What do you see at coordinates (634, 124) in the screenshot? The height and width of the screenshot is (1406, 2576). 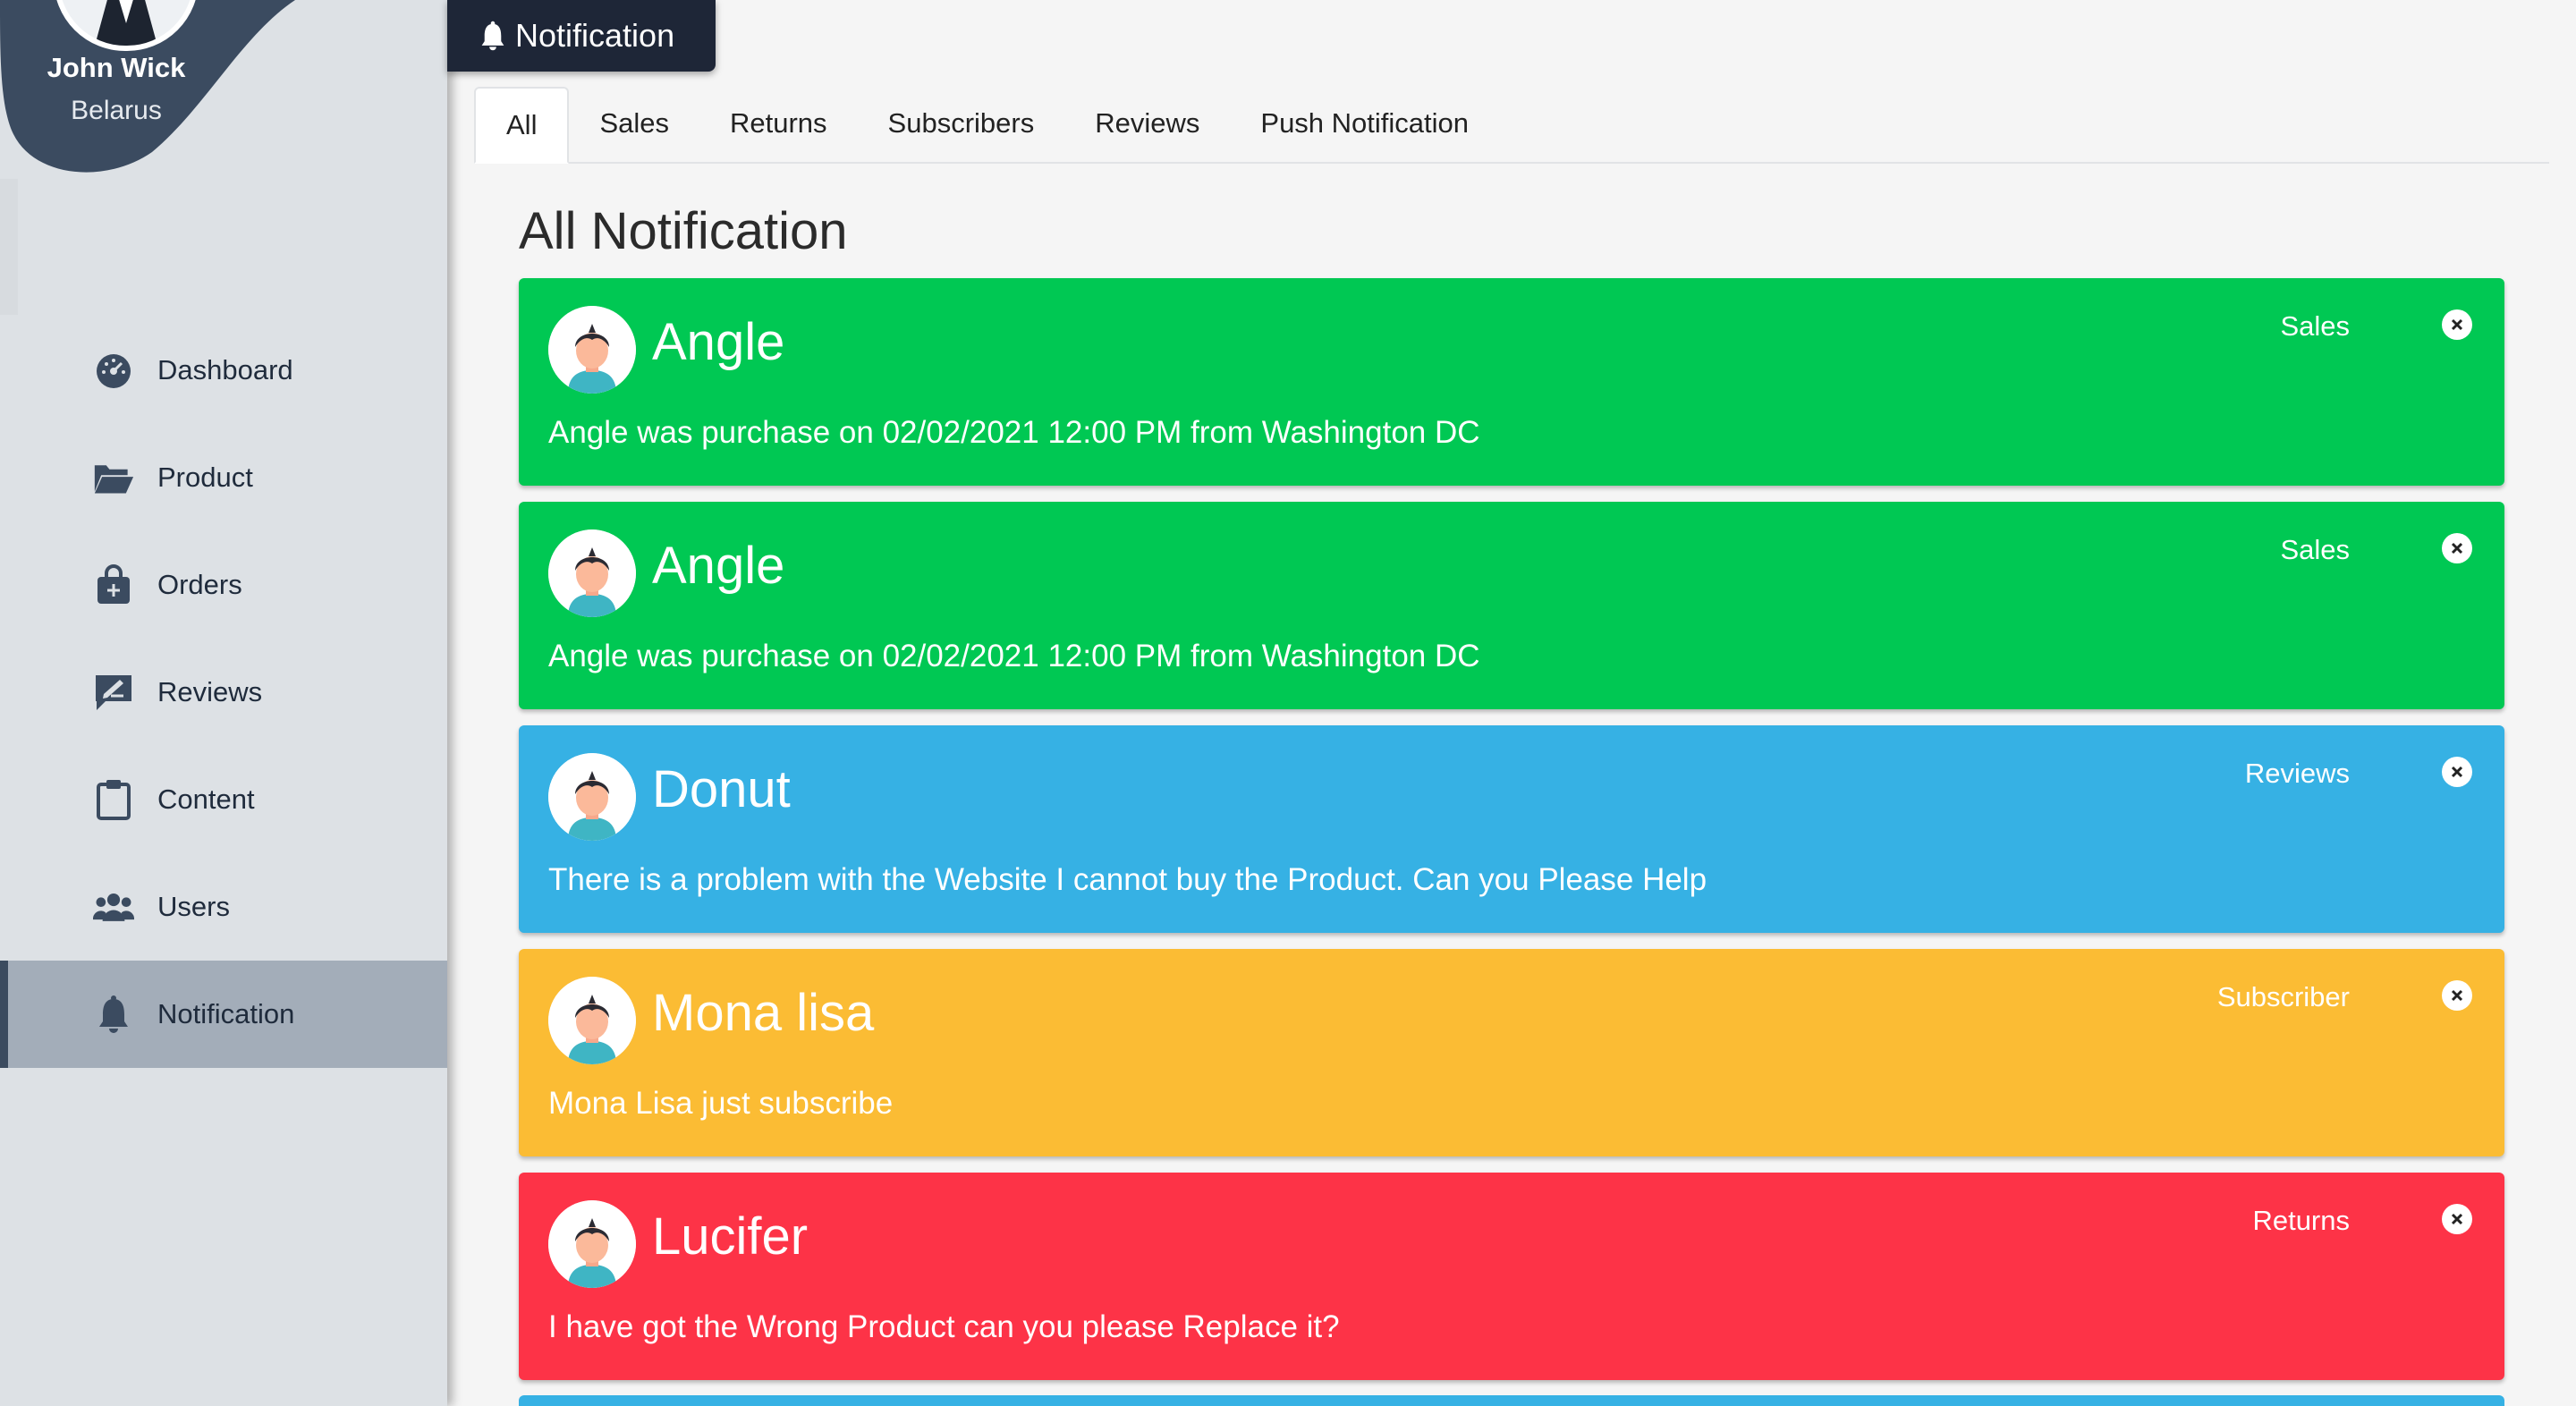 I see `tab-sales: Sales` at bounding box center [634, 124].